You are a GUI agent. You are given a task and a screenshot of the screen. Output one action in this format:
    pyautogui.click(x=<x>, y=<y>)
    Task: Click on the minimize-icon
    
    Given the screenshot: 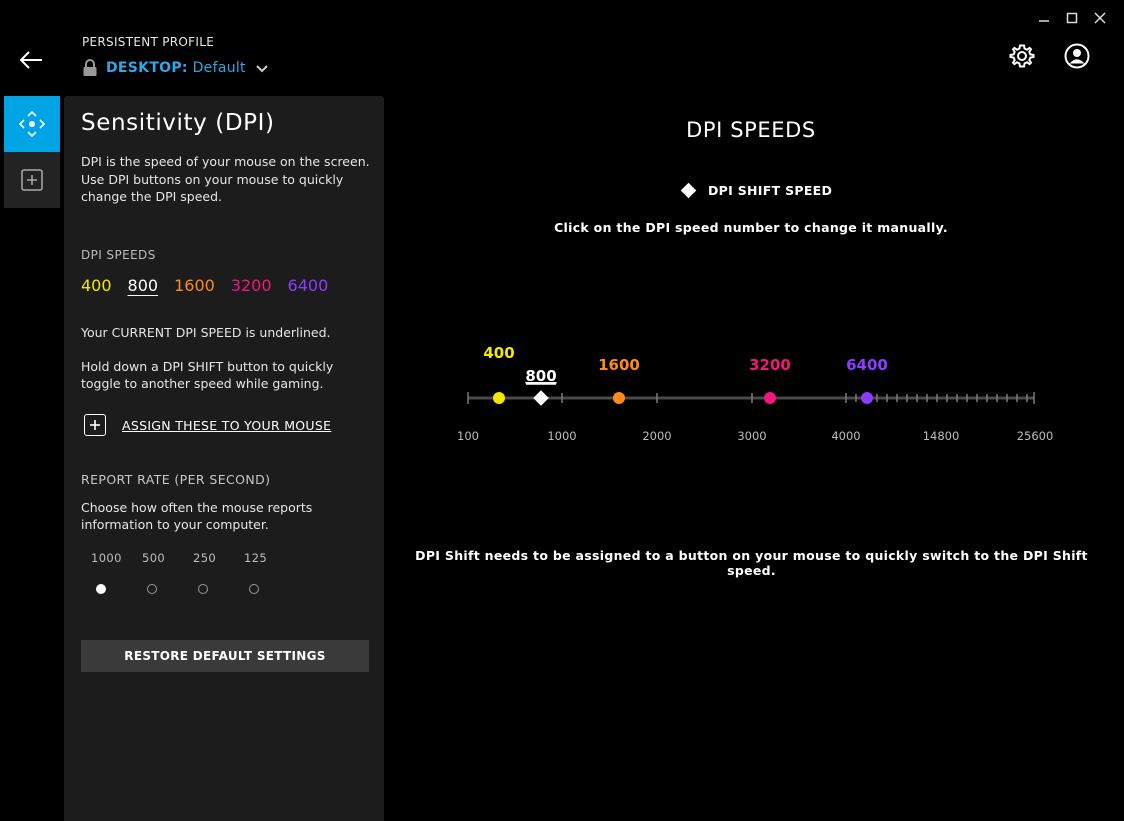 What is the action you would take?
    pyautogui.click(x=1044, y=18)
    